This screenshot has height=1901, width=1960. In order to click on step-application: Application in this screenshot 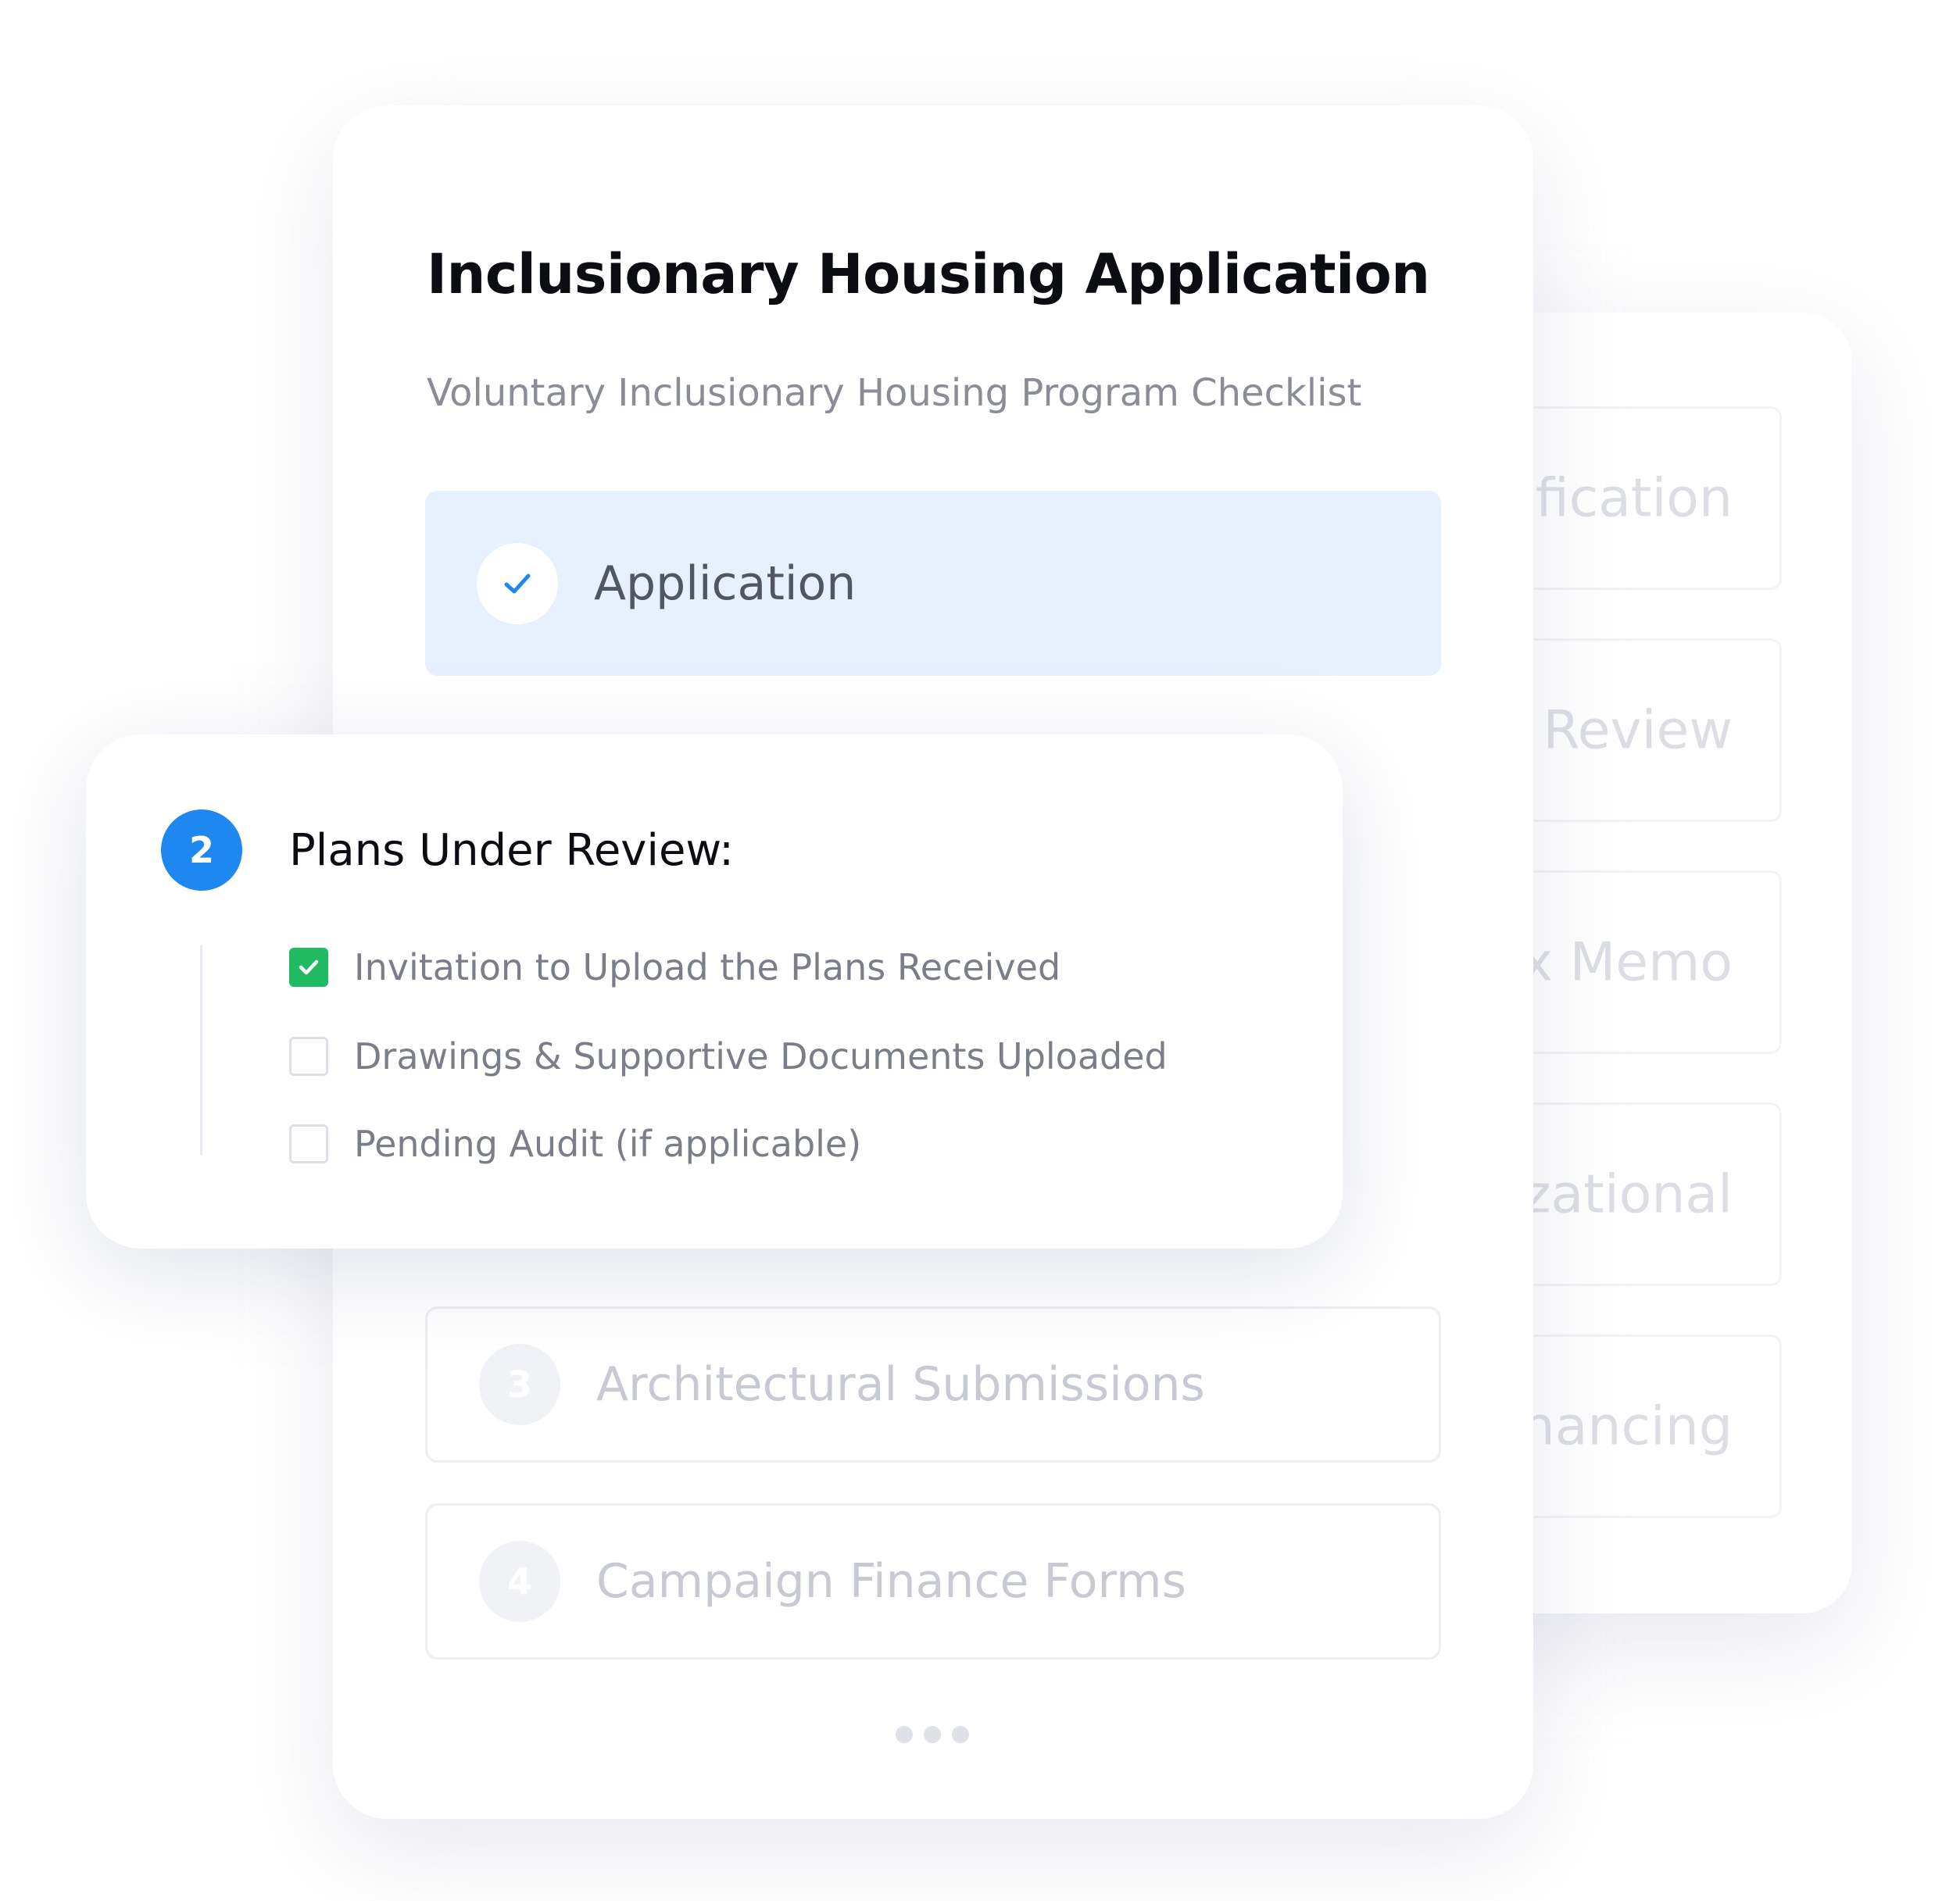, I will do `click(933, 583)`.